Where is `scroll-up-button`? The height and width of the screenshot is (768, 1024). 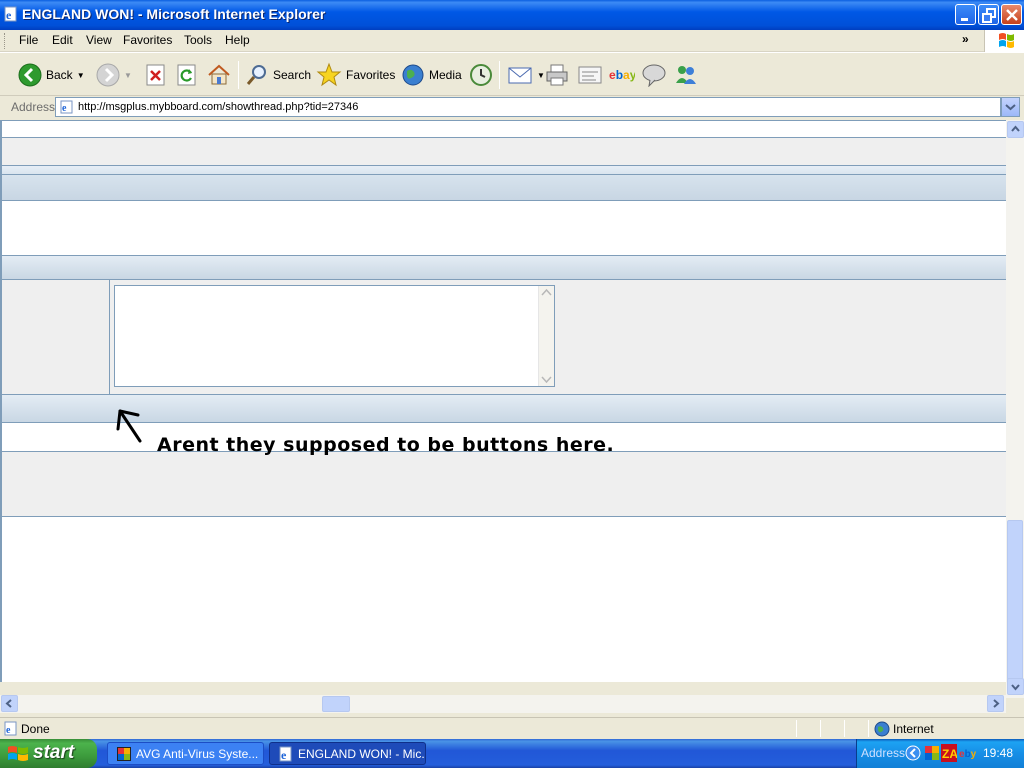
scroll-up-button is located at coordinates (1015, 129).